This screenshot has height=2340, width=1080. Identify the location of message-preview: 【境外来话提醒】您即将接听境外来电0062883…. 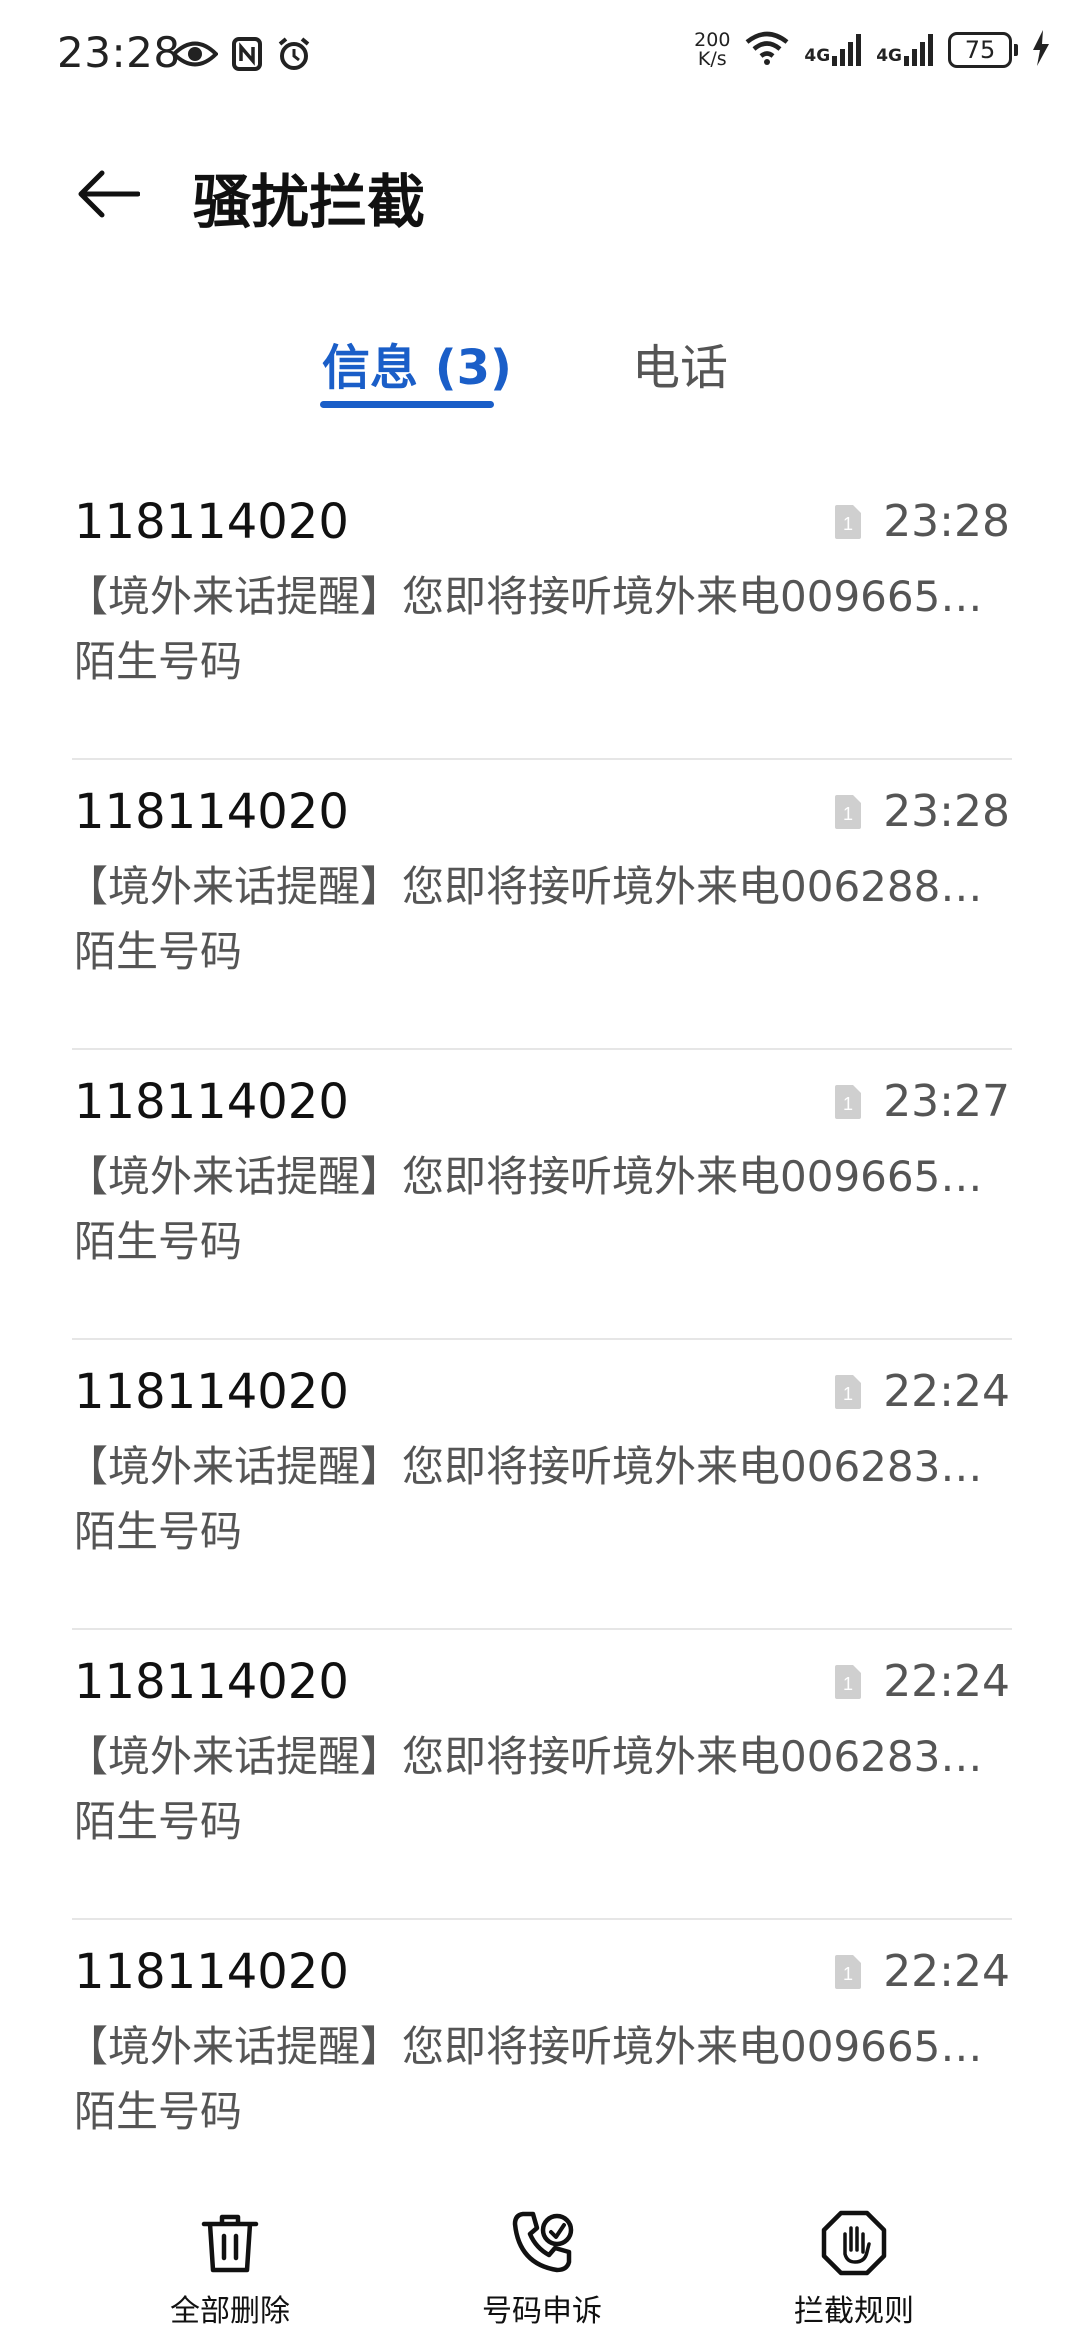
(536, 886).